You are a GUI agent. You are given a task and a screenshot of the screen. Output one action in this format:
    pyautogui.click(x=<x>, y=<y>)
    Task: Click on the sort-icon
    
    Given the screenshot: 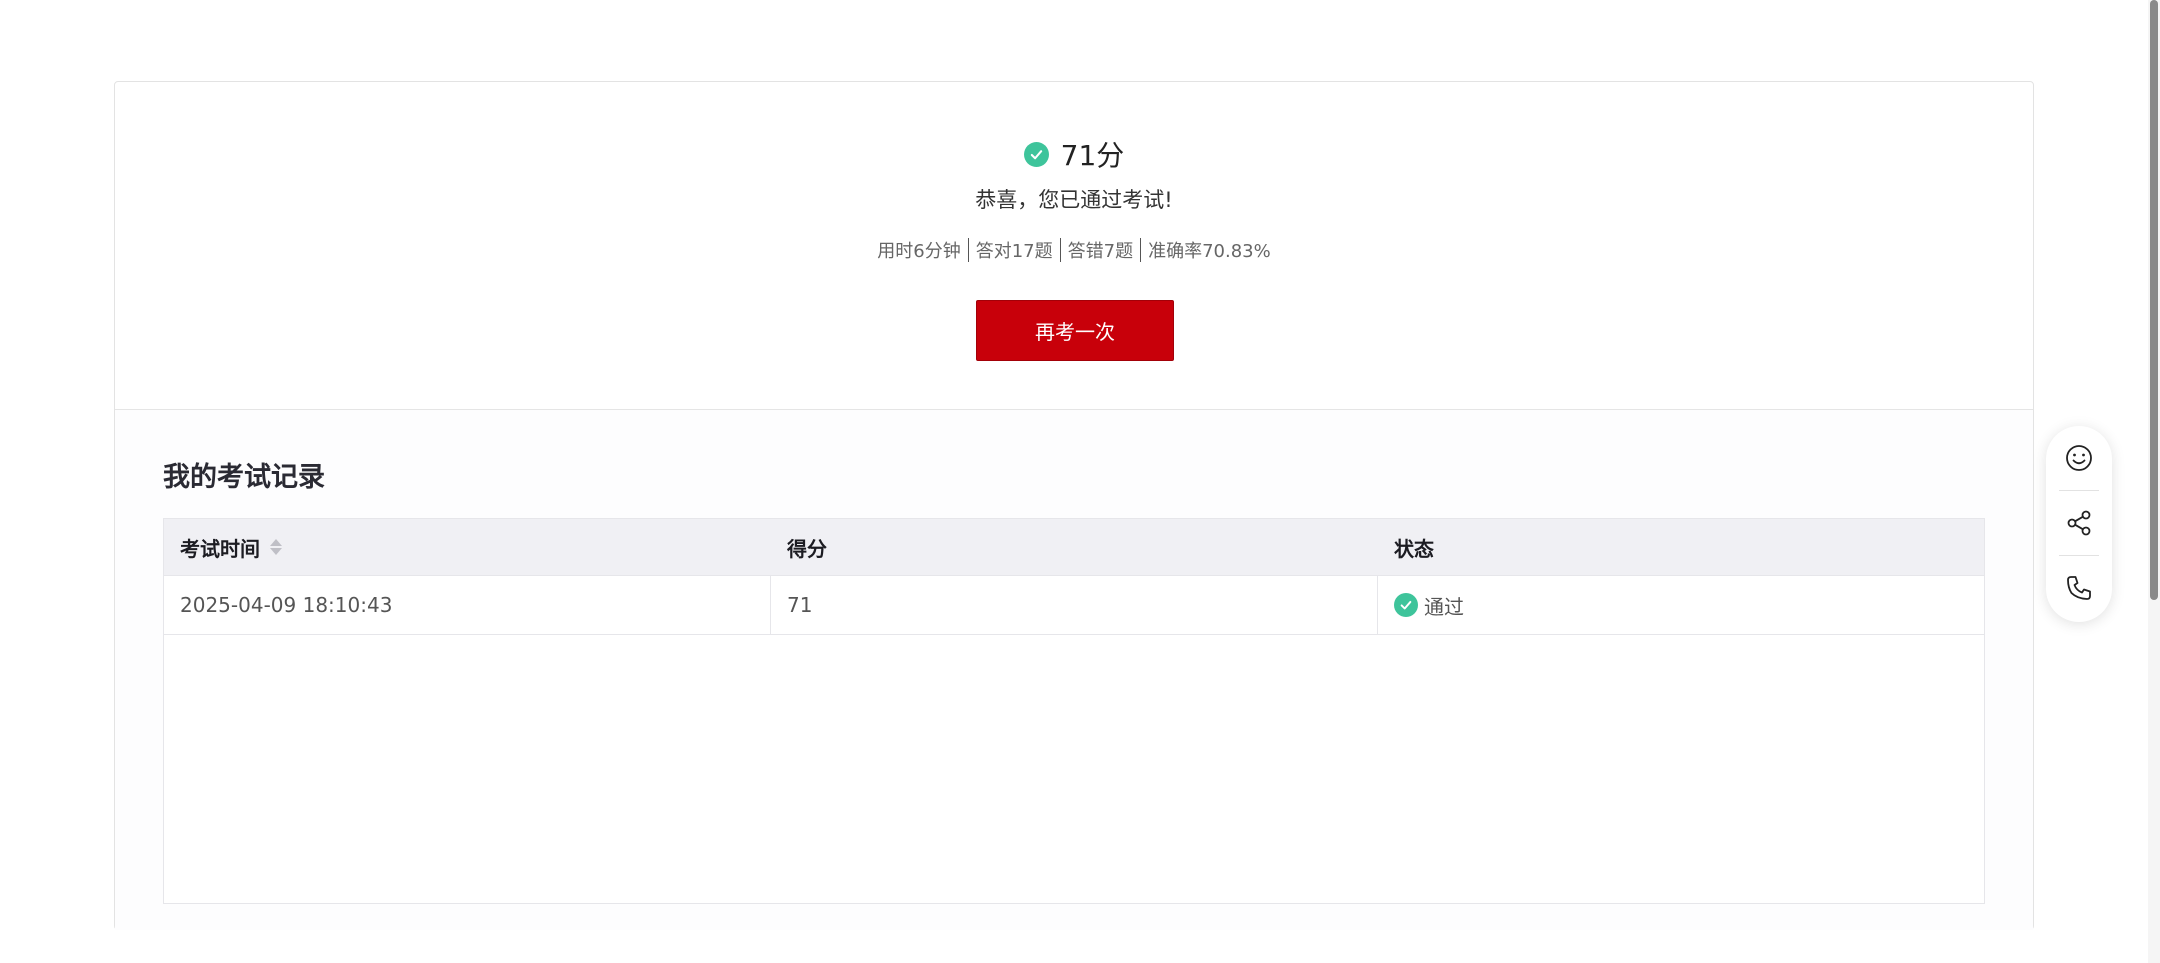 What is the action you would take?
    pyautogui.click(x=276, y=547)
    